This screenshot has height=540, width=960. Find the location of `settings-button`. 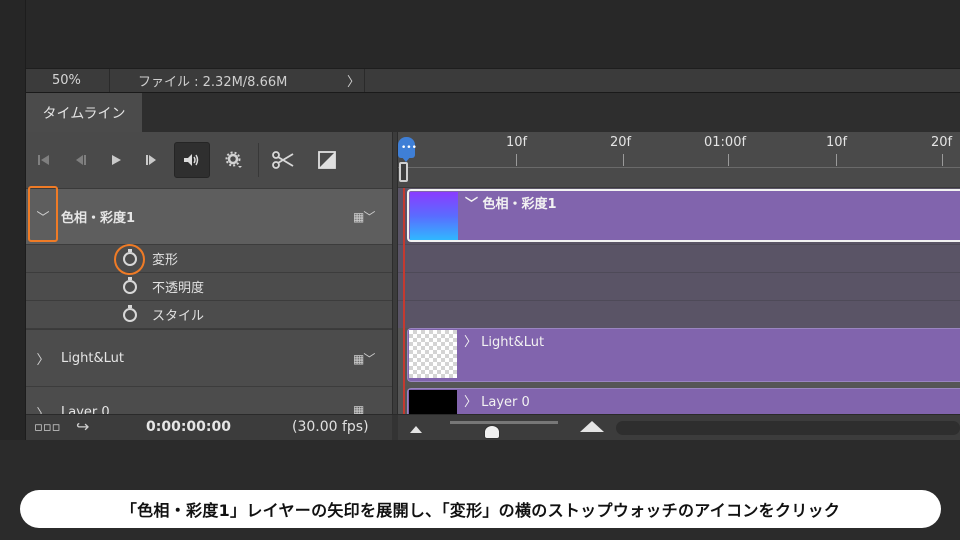

settings-button is located at coordinates (234, 160).